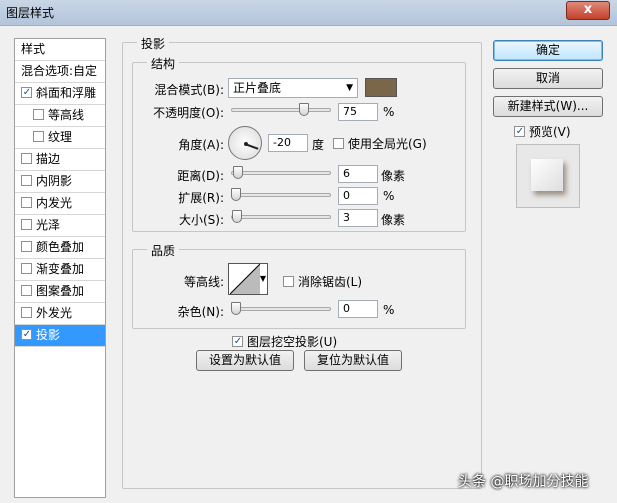  What do you see at coordinates (66, 115) in the screenshot?
I see `style-list-item-label: 等高线` at bounding box center [66, 115].